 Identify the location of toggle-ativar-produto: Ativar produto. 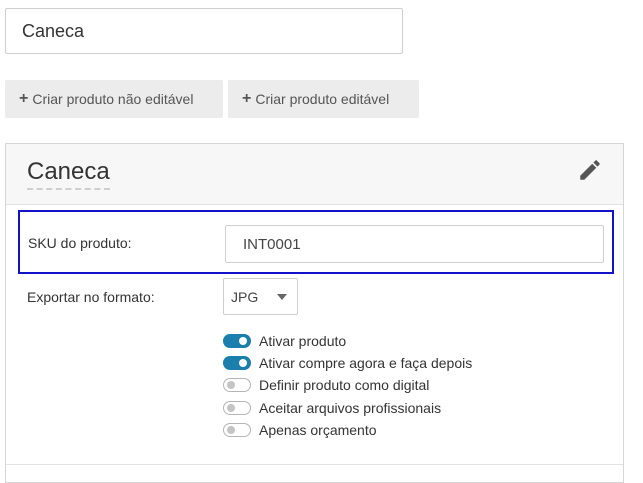
(284, 341).